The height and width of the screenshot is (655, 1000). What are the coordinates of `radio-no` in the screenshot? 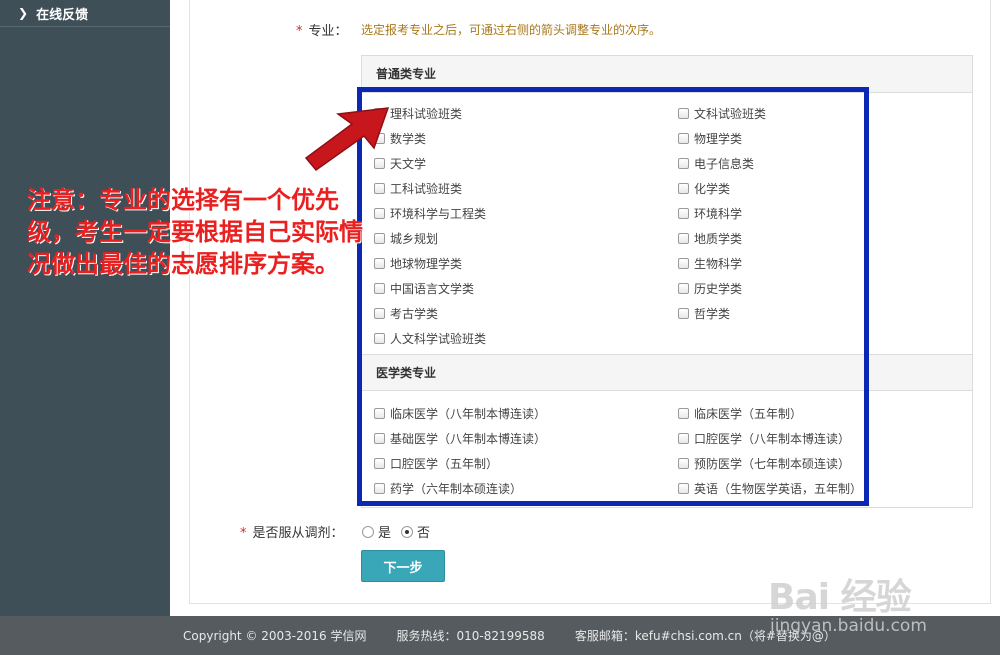 It's located at (407, 531).